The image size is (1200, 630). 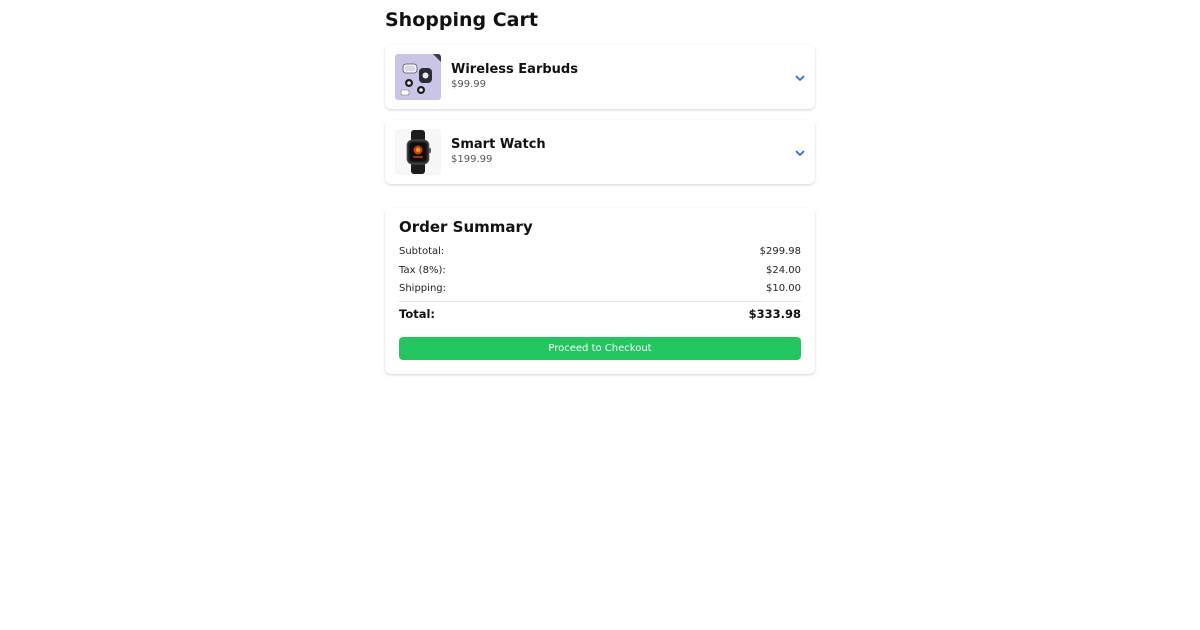 I want to click on tax-row: Tax (8%): $24.00, so click(x=600, y=272).